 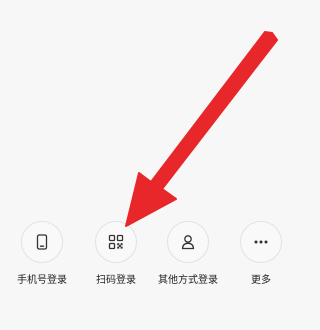 I want to click on more-label: 更多, so click(x=261, y=280).